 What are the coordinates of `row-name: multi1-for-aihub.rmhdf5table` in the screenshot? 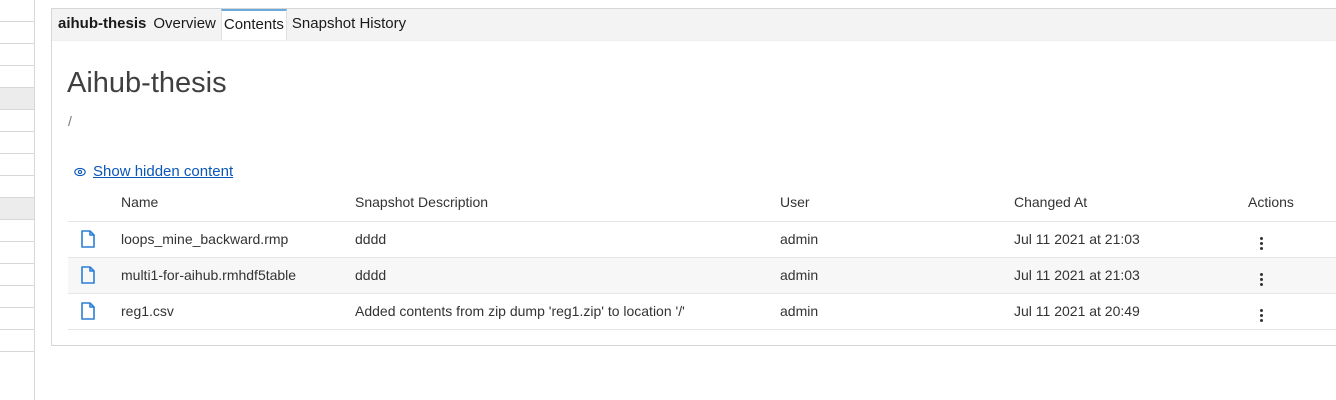 It's located at (238, 275).